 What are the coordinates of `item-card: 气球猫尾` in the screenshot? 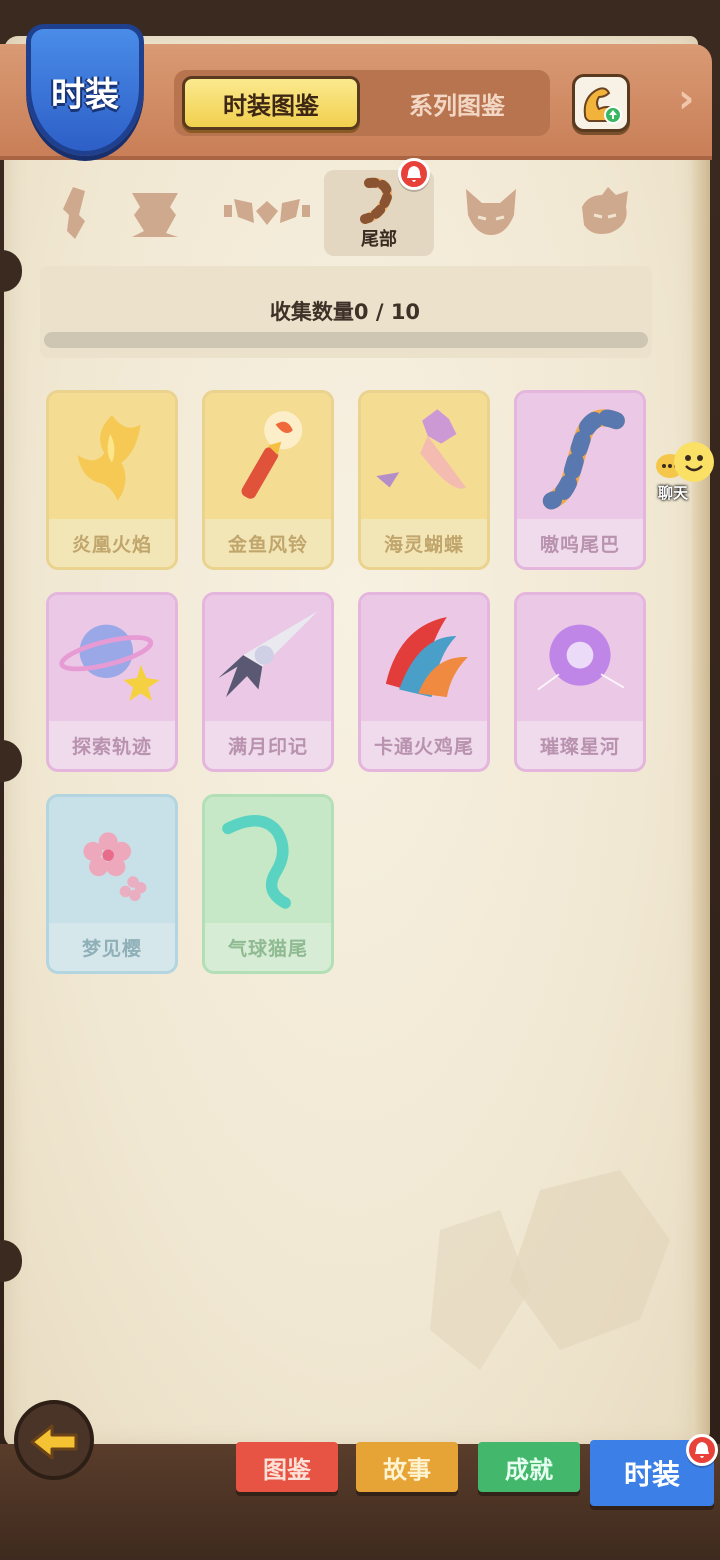 It's located at (268, 884).